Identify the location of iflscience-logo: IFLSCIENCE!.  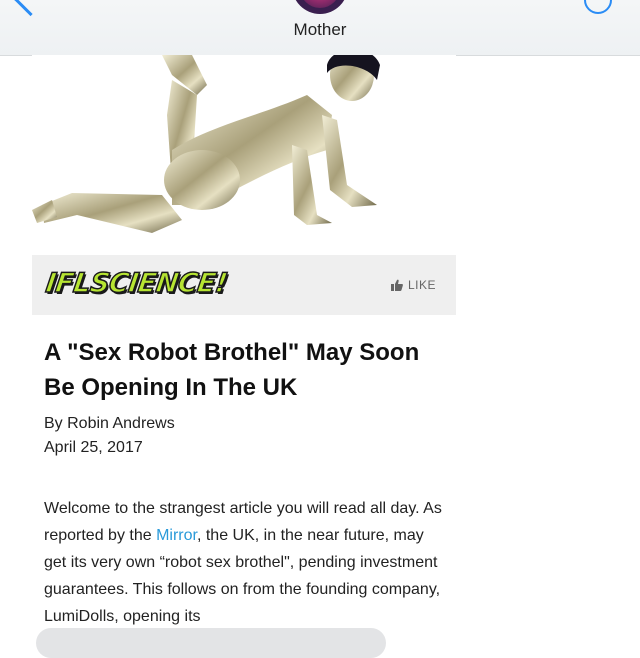
(136, 283).